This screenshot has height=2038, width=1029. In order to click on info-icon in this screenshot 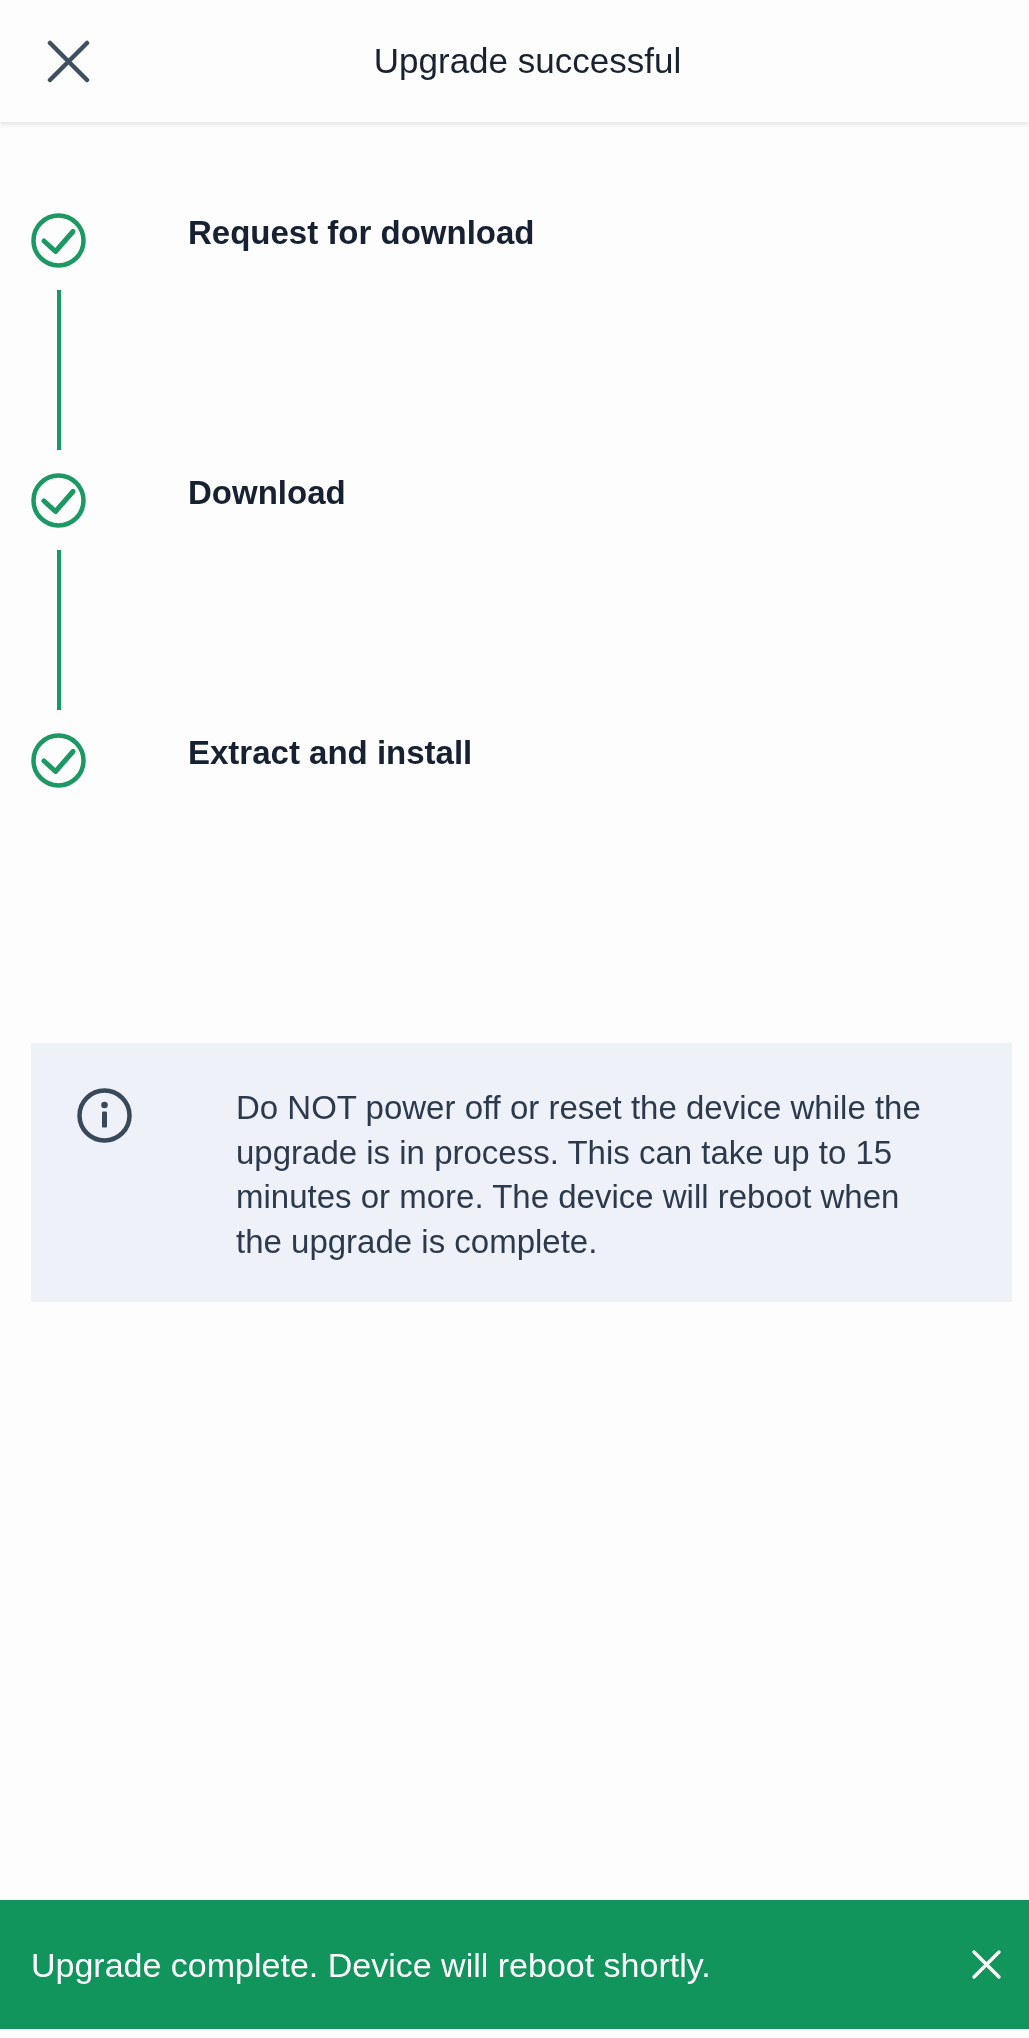, I will do `click(104, 1115)`.